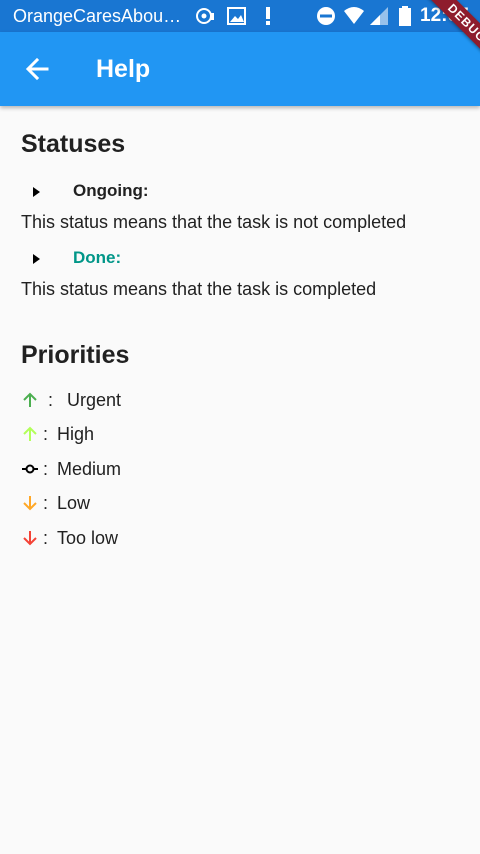  I want to click on priority-item-urgent: : Urgent, so click(71, 400).